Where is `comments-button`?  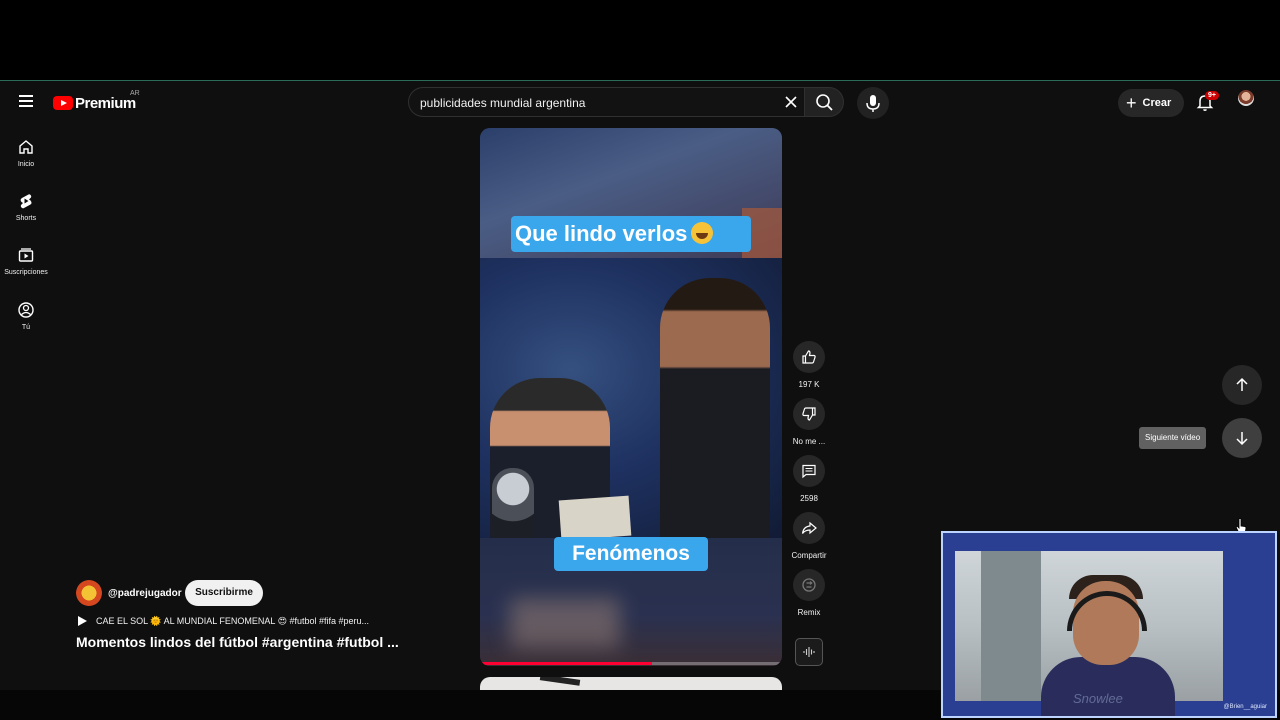 comments-button is located at coordinates (809, 471).